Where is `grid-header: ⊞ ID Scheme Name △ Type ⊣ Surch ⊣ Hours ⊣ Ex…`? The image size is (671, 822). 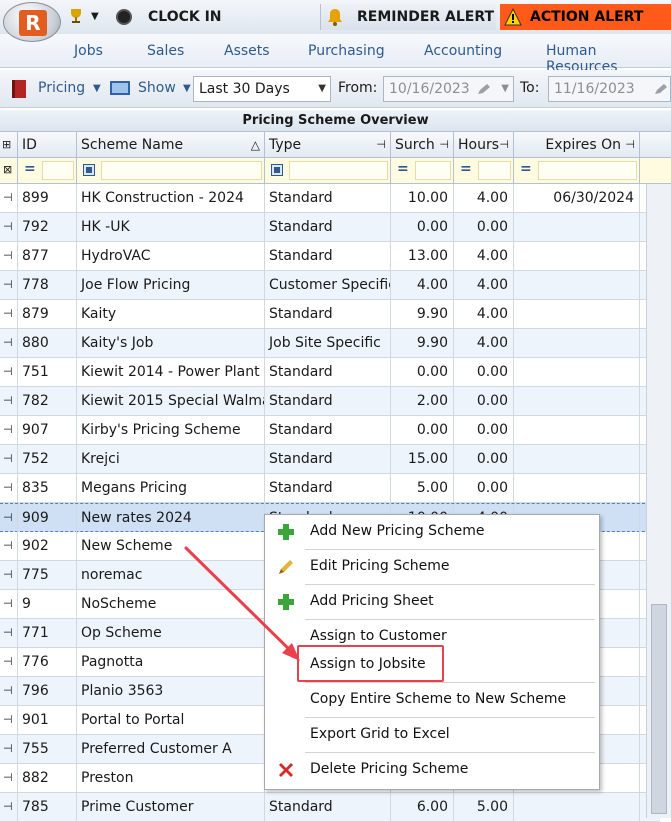 grid-header: ⊞ ID Scheme Name △ Type ⊣ Surch ⊣ Hours ⊣ Ex… is located at coordinates (335, 145).